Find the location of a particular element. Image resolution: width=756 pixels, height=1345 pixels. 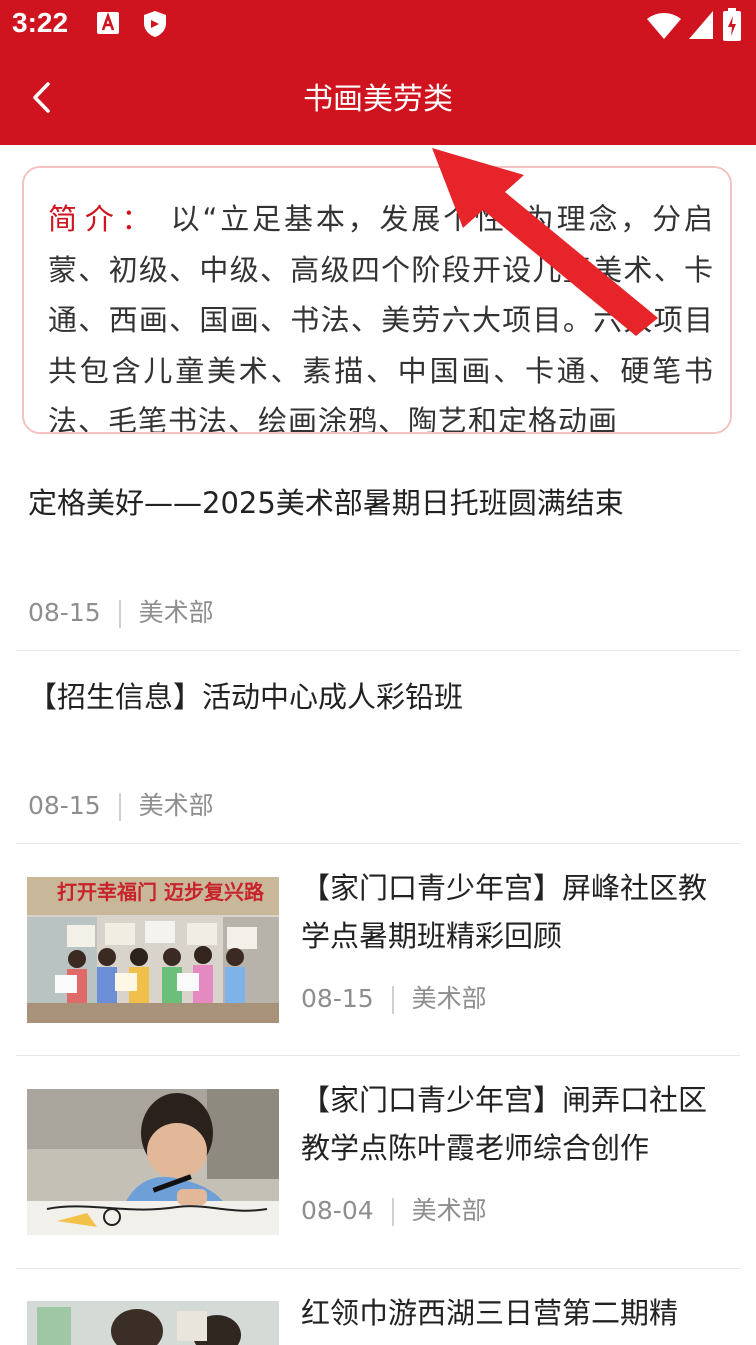

page-title: 书画美劳类 is located at coordinates (378, 99).